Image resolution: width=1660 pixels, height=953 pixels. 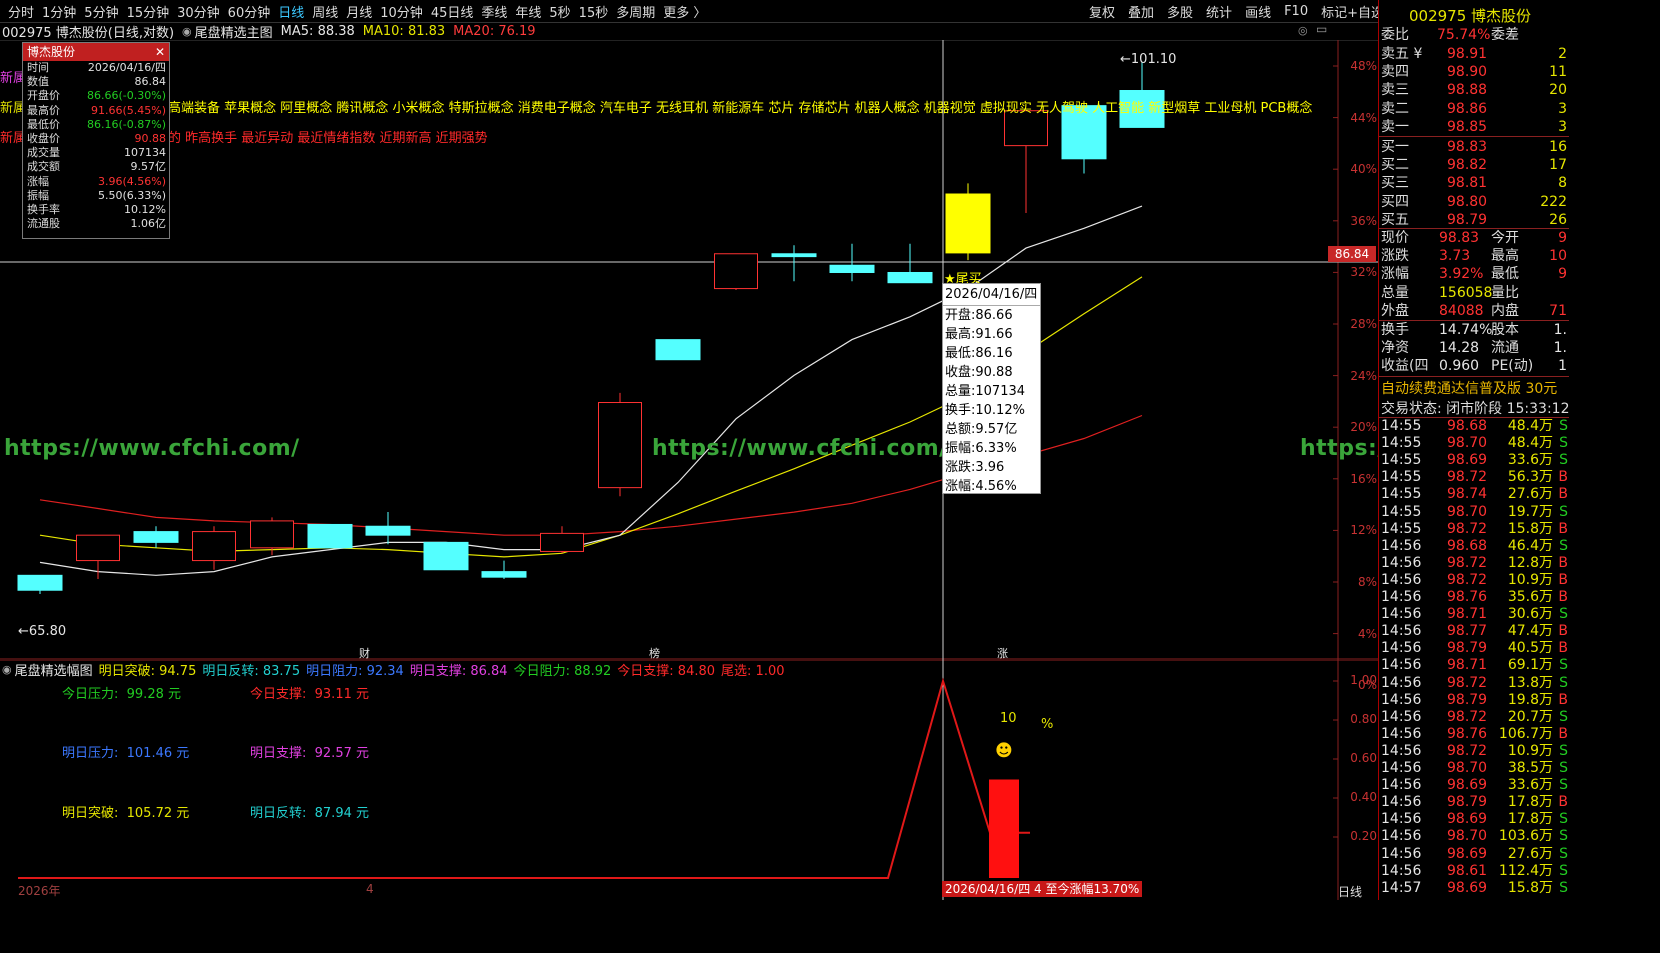 I want to click on ma10-label: MA10: 81.83, so click(x=404, y=31).